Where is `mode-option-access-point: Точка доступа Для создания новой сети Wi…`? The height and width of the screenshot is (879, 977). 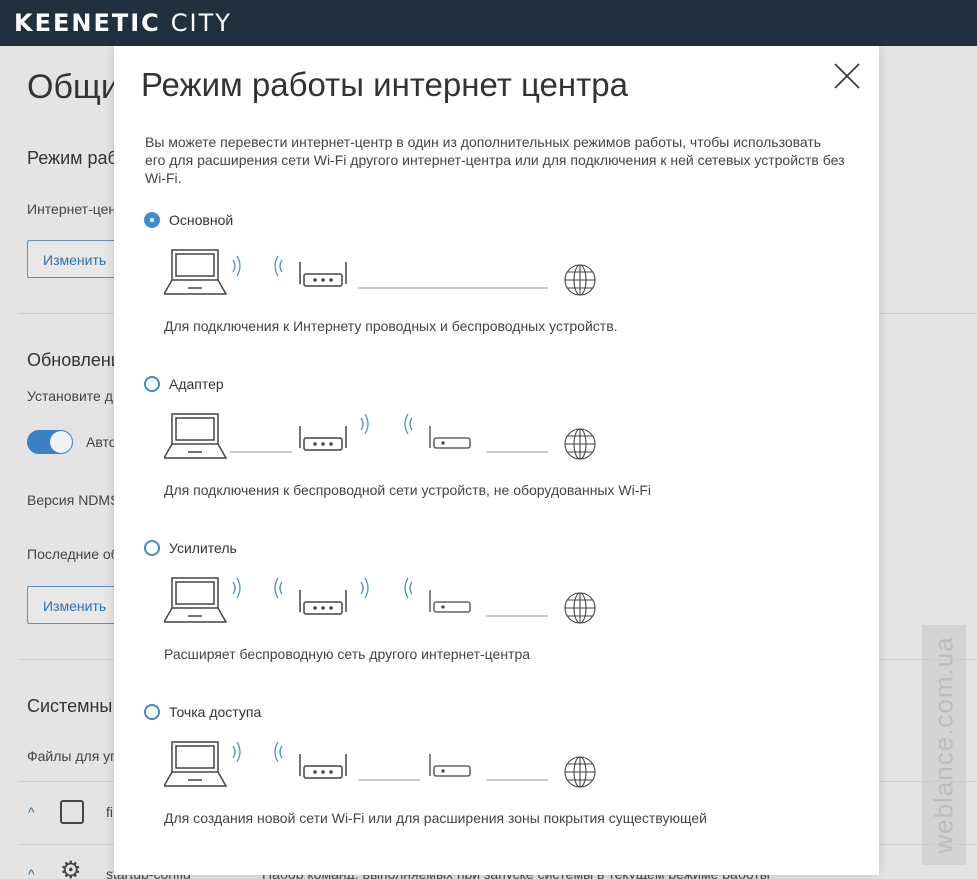
mode-option-access-point: Точка доступа Для создания новой сети Wi… is located at coordinates (494, 779).